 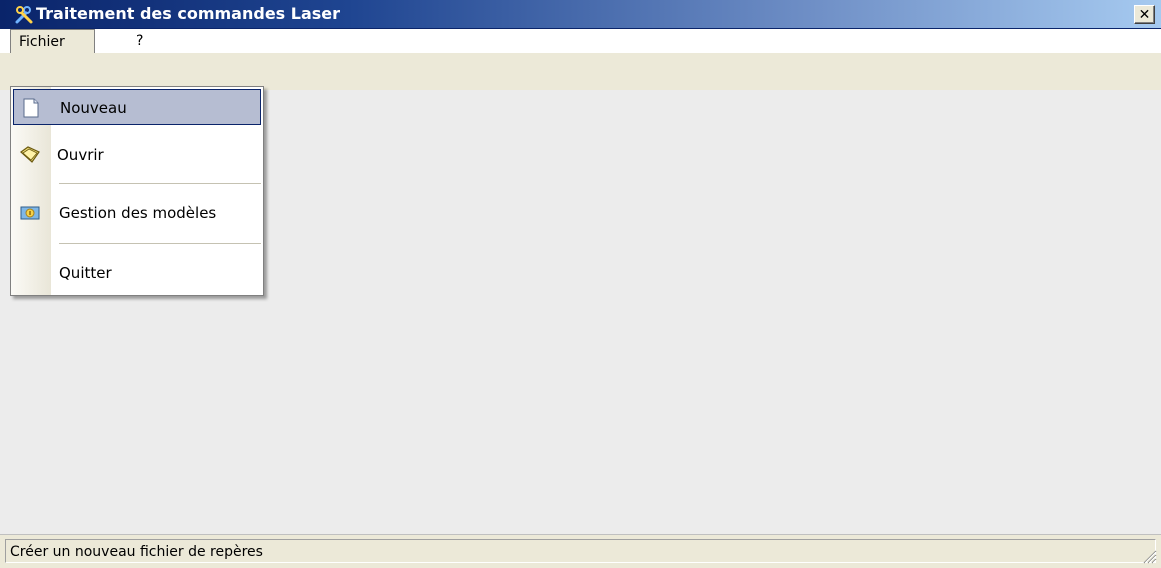 What do you see at coordinates (137, 273) in the screenshot?
I see `menu-item-quitter: Quitter` at bounding box center [137, 273].